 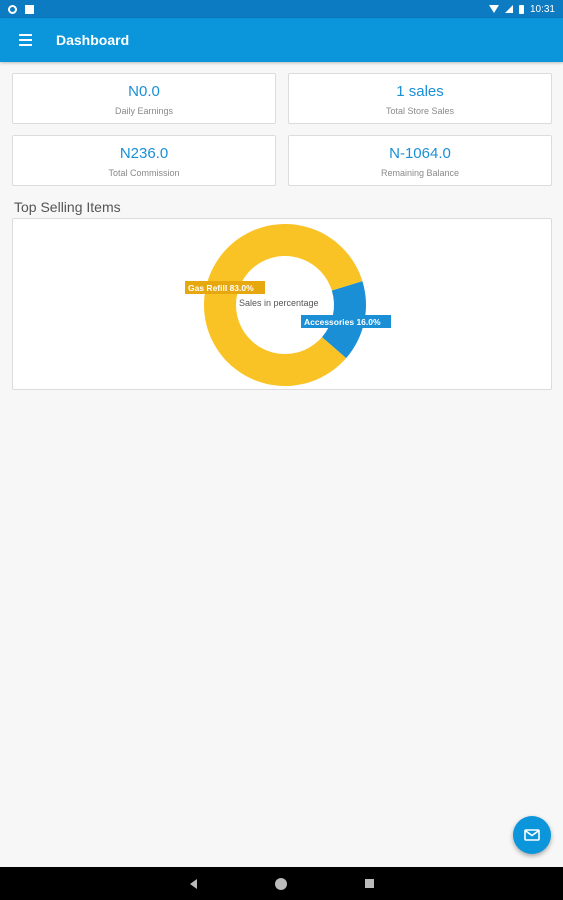 I want to click on total-commission-label: Total Commission, so click(x=144, y=173).